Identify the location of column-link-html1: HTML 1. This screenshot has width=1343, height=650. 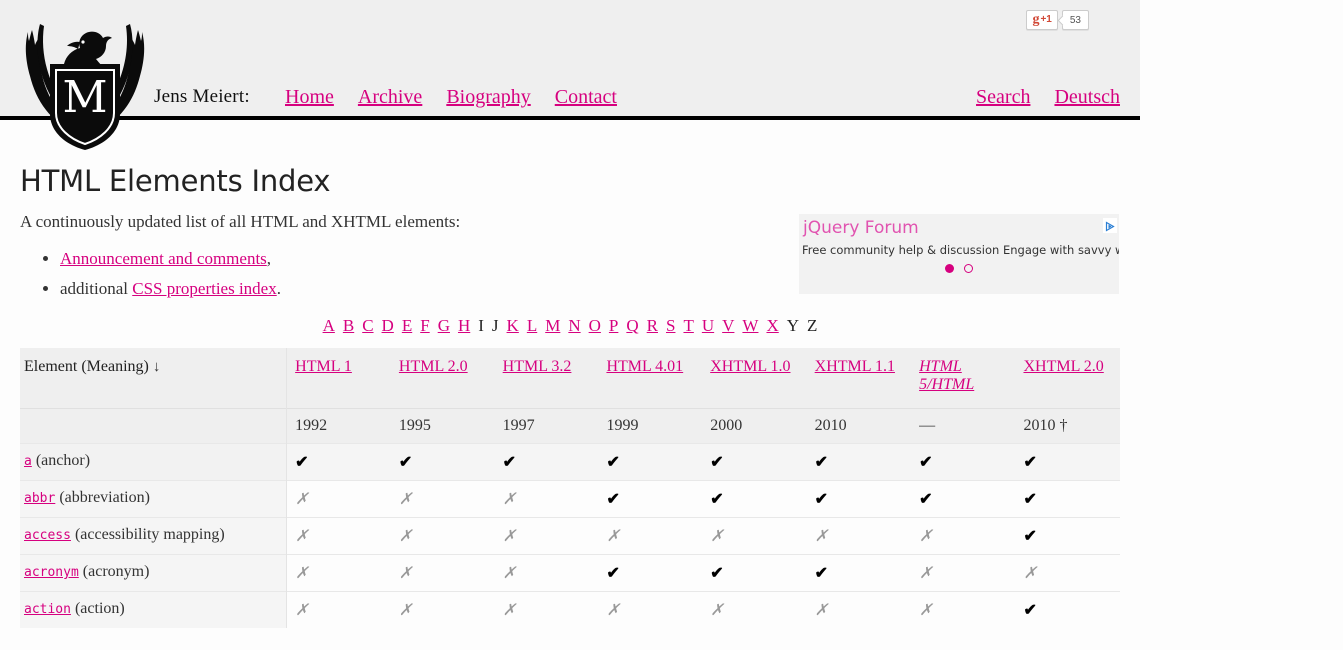
(323, 366).